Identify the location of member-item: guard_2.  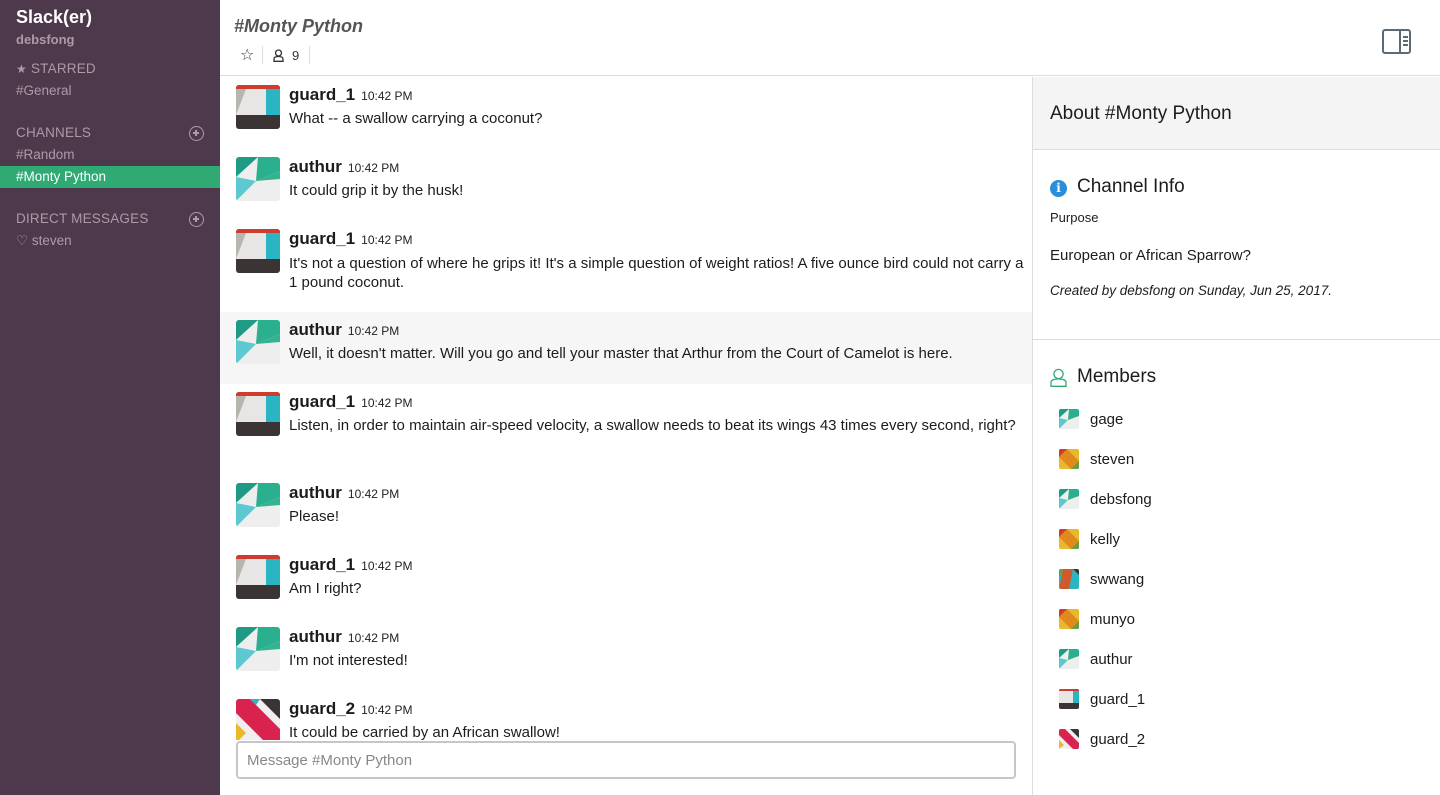
(1102, 739).